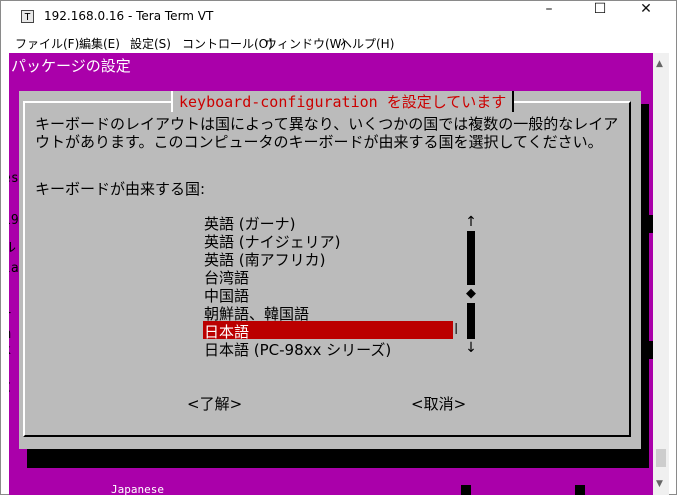  Describe the element at coordinates (646, 17) in the screenshot. I see `close-button: ✕` at that location.